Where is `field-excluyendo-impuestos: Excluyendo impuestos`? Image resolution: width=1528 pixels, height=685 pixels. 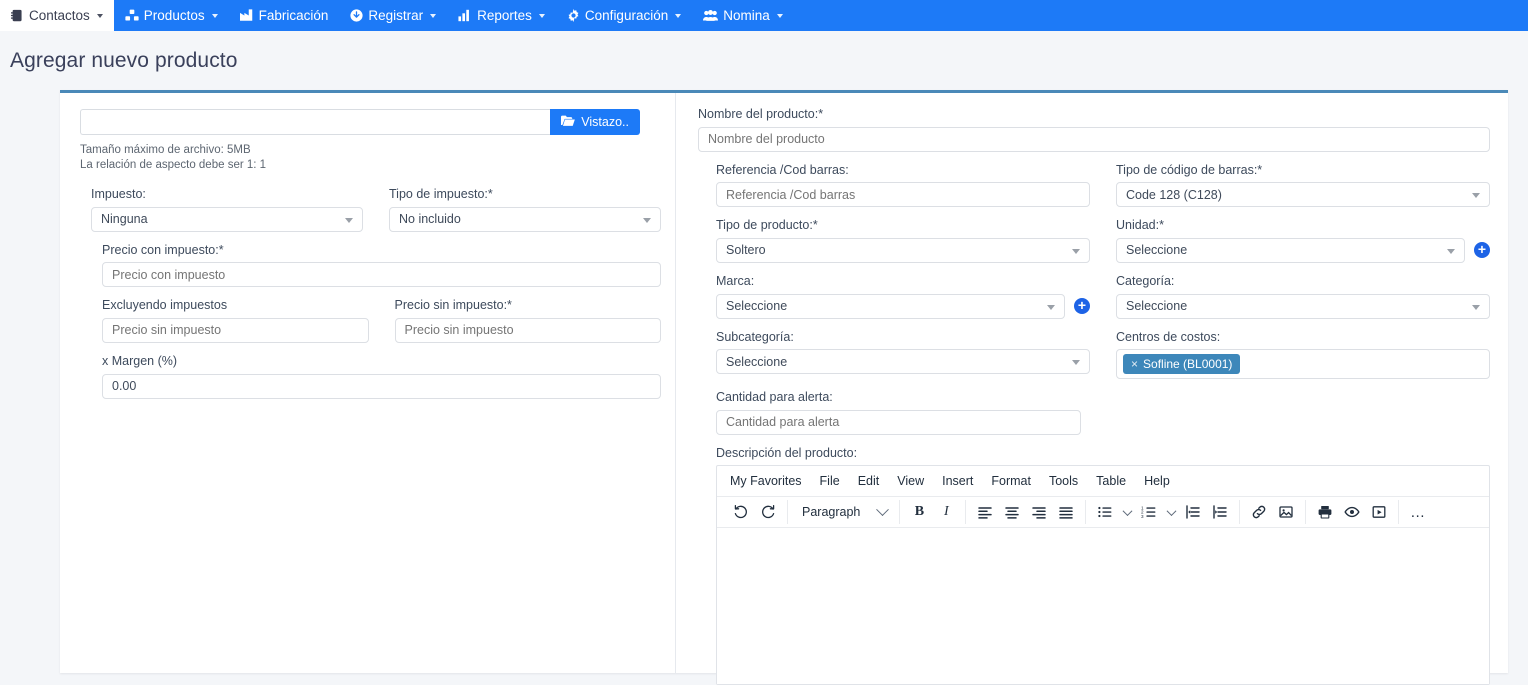 field-excluyendo-impuestos: Excluyendo impuestos is located at coordinates (235, 320).